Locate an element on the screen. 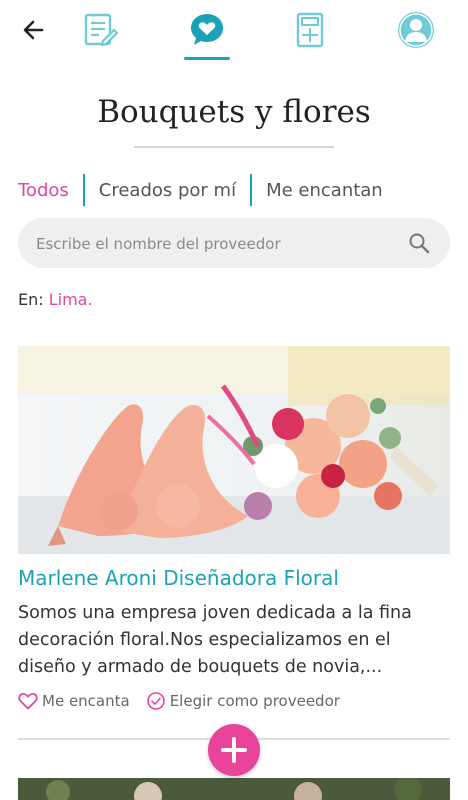 This screenshot has height=800, width=468. back-arrow-icon is located at coordinates (33, 30).